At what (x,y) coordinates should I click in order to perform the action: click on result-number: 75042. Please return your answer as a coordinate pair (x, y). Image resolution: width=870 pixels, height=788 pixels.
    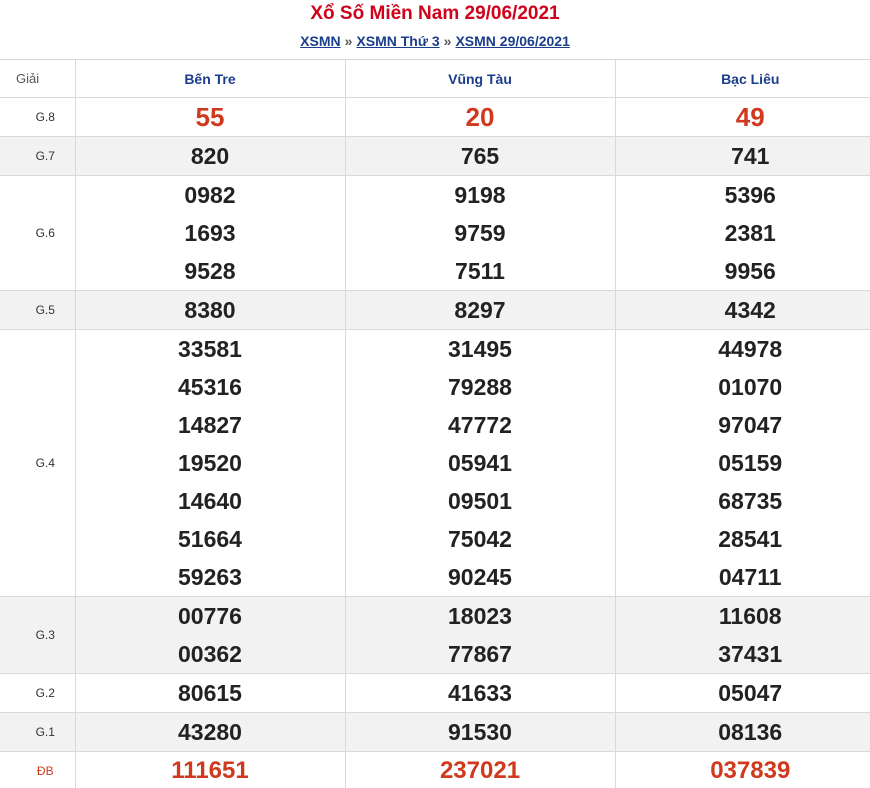
    Looking at the image, I should click on (480, 539).